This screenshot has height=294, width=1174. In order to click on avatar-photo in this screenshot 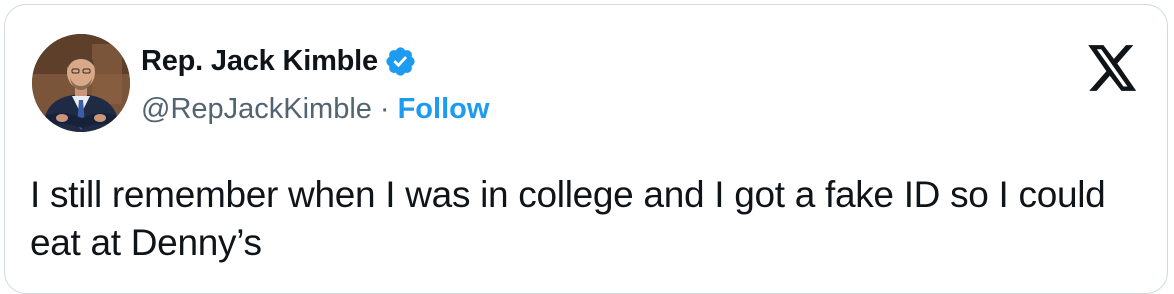, I will do `click(81, 83)`.